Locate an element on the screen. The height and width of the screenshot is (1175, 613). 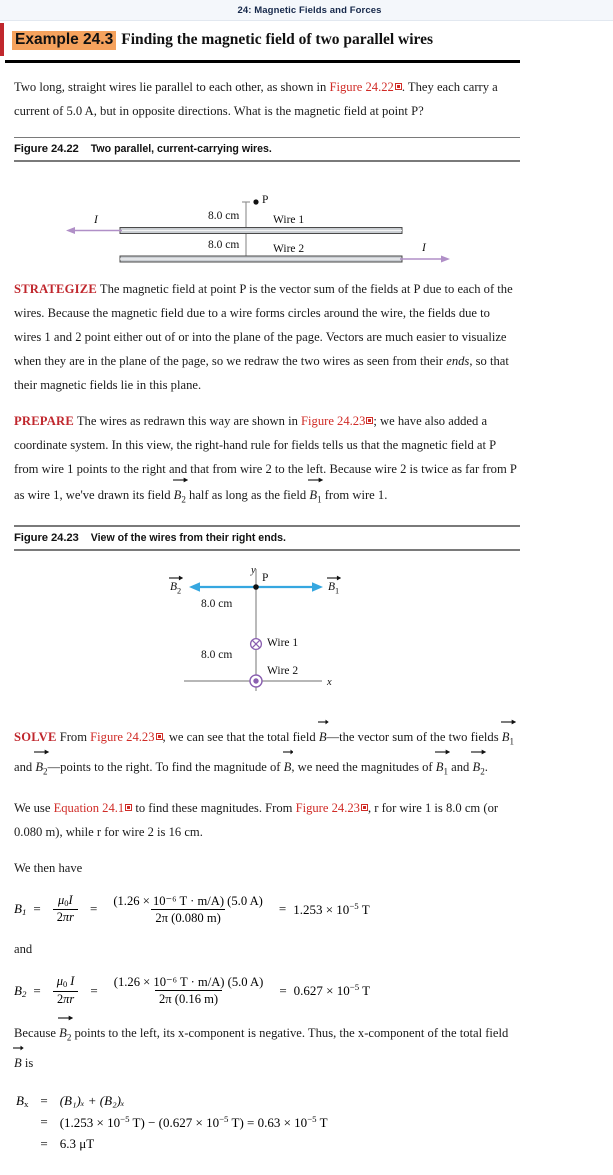
eq-b1-lhs: B1 is located at coordinates (20, 909).